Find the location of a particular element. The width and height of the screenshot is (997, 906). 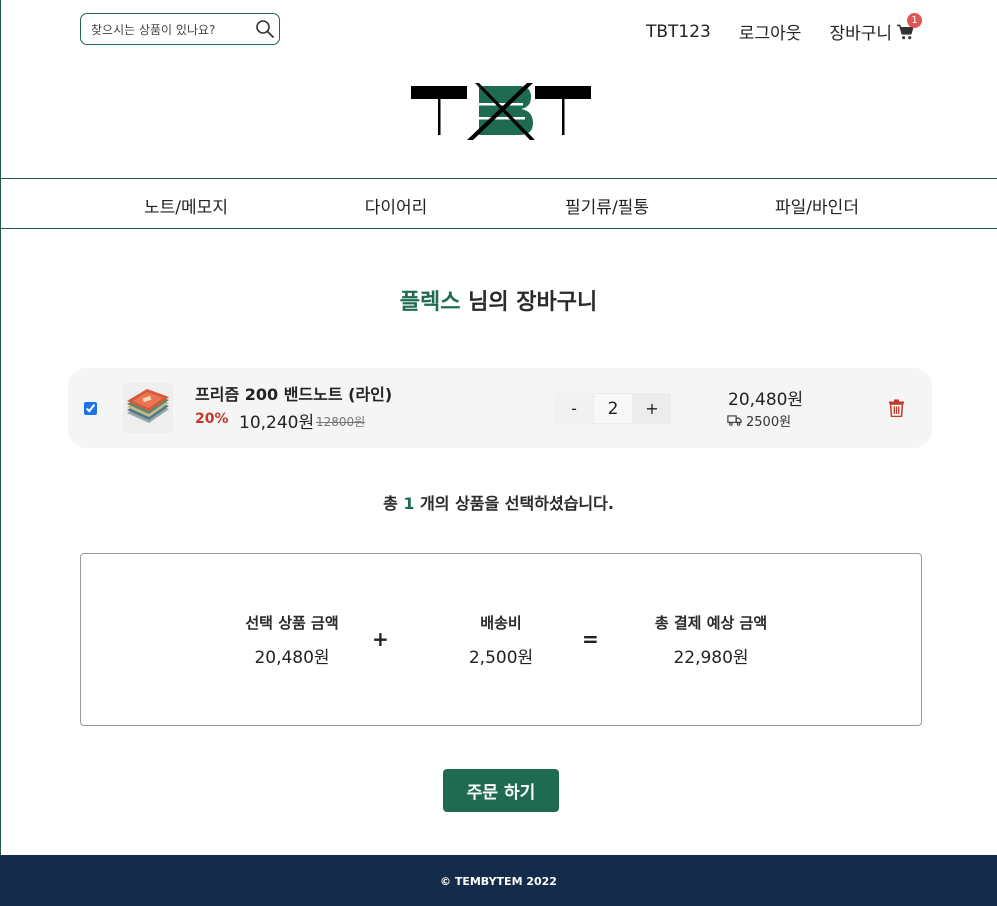

item-select-checkbox is located at coordinates (90, 408).